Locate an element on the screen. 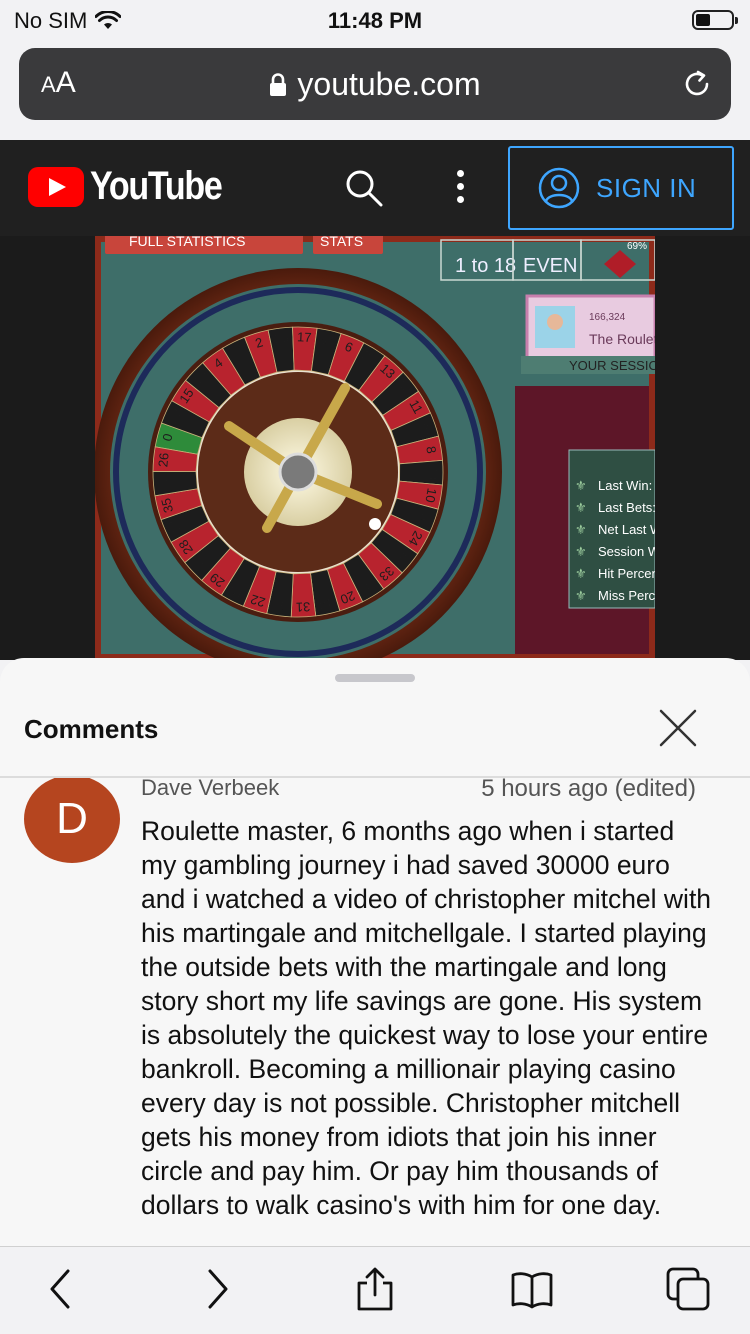 This screenshot has width=750, height=1334. comments-title: Comments is located at coordinates (91, 729).